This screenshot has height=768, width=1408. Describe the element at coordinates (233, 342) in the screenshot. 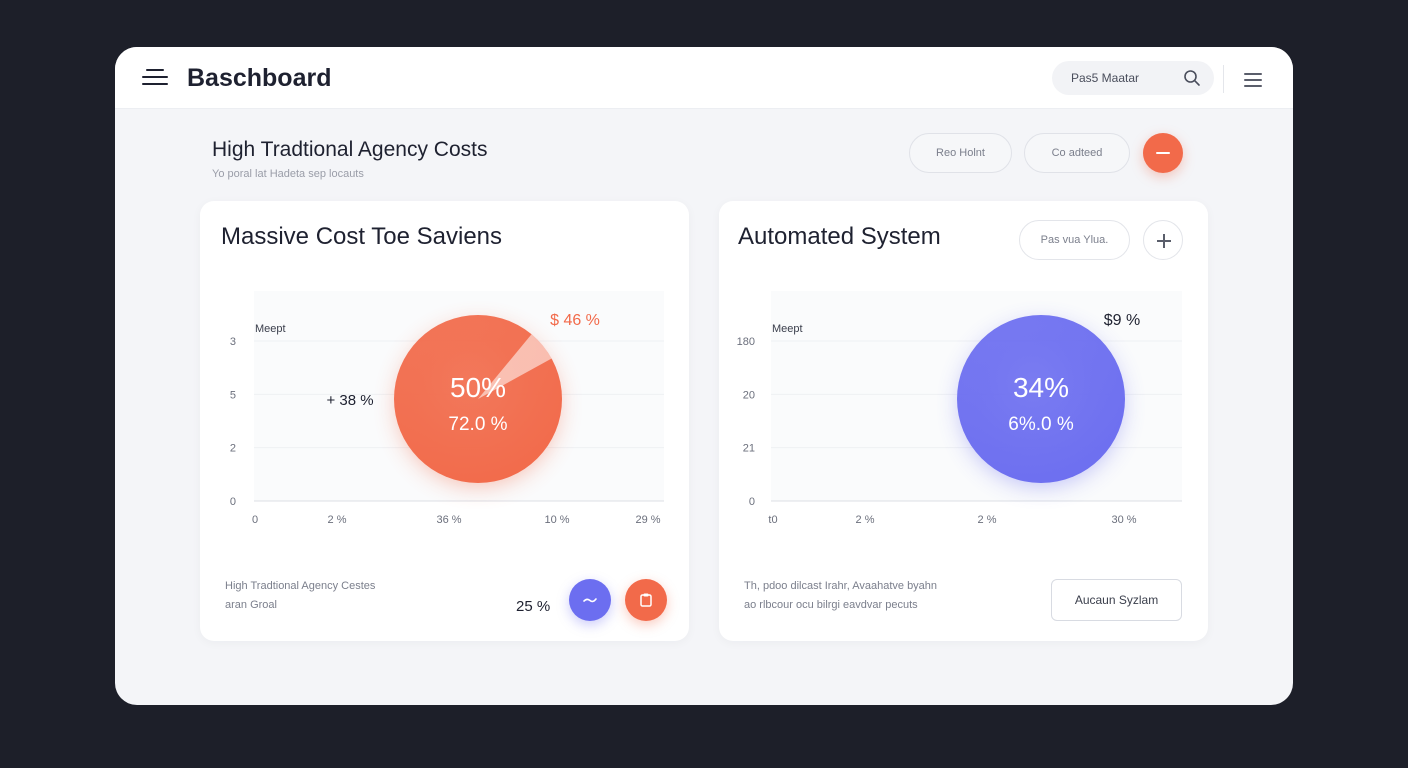

I see `y-tick-label: 3` at that location.